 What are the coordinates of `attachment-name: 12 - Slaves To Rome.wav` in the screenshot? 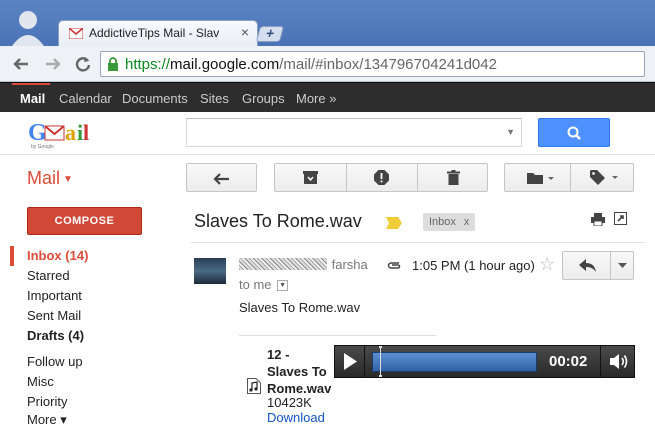 It's located at (299, 371).